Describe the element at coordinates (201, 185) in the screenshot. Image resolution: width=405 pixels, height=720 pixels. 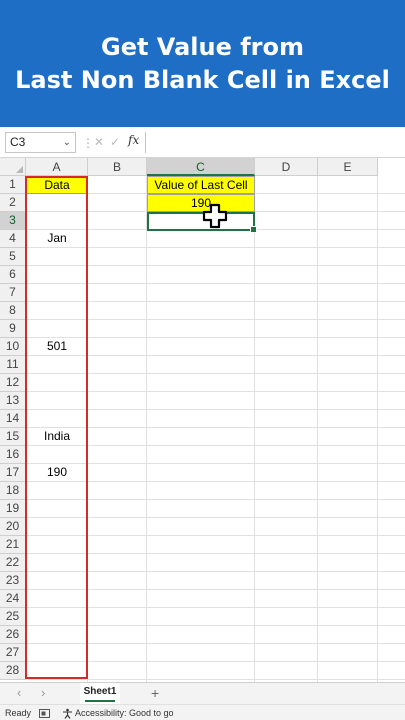
I see `cell-c1: Value of Last Cell` at that location.